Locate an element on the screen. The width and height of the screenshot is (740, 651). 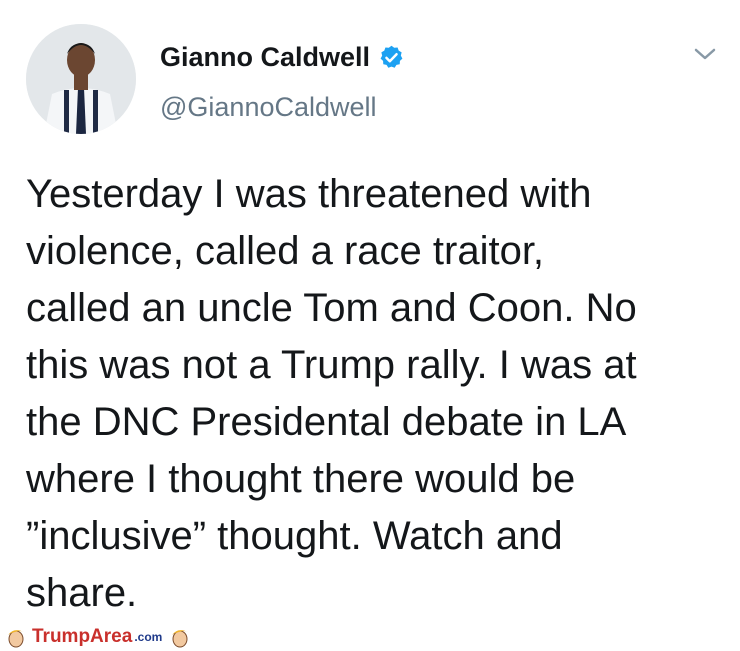
avatar is located at coordinates (81, 79).